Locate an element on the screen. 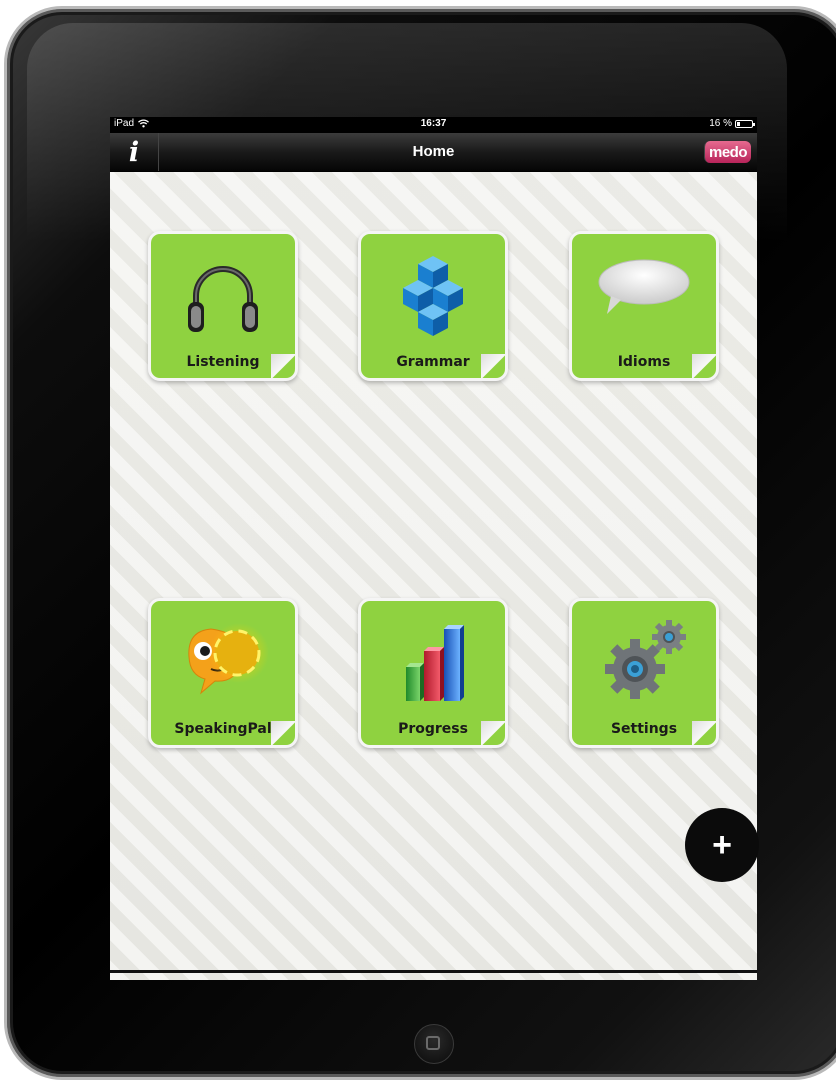 This screenshot has width=836, height=1084. battery-percent: 16 % is located at coordinates (720, 123).